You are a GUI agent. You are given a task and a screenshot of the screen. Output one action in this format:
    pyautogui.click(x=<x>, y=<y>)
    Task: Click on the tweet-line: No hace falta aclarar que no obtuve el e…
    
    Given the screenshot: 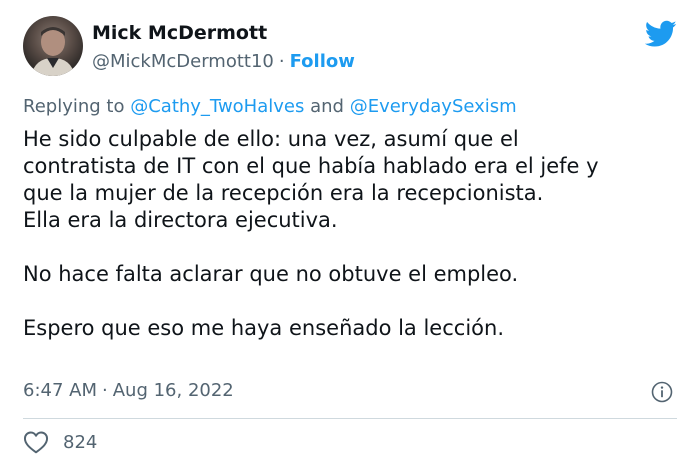 What is the action you would take?
    pyautogui.click(x=271, y=274)
    